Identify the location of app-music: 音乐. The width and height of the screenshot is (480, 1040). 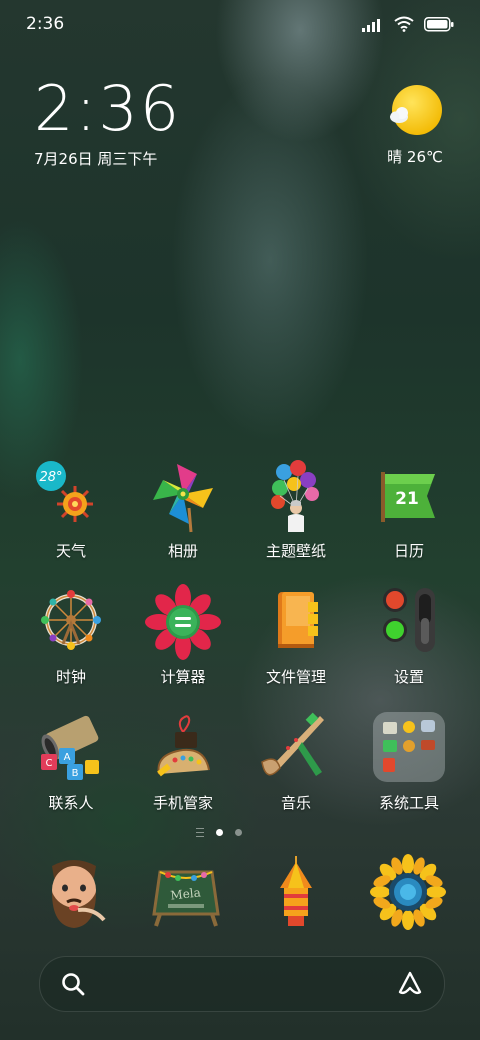
(296, 761).